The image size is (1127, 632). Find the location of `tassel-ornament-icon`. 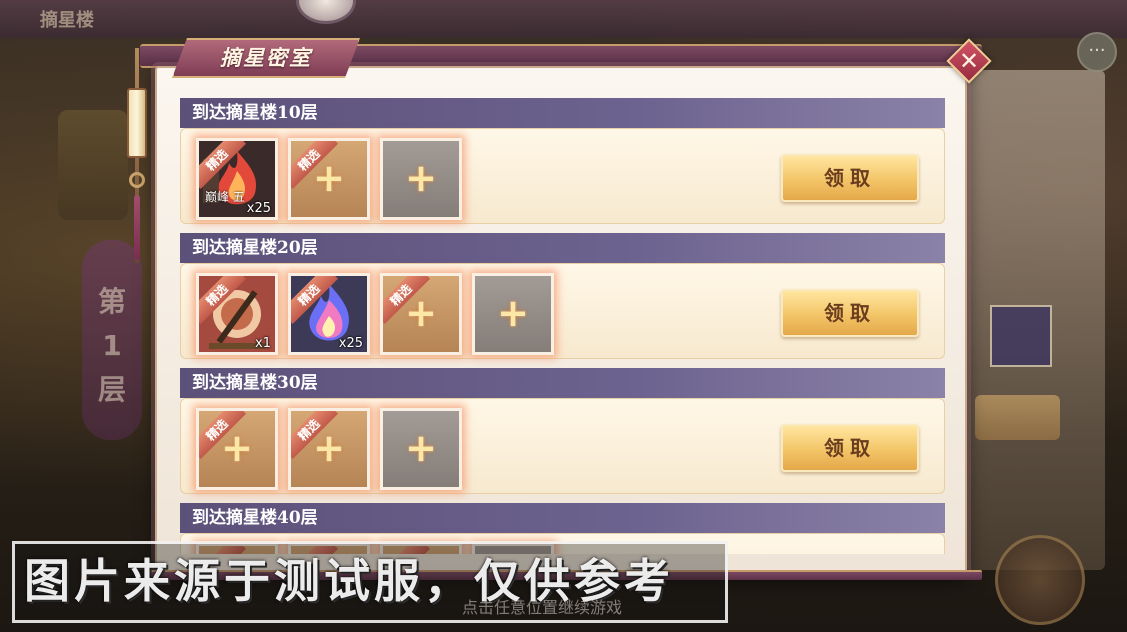

tassel-ornament-icon is located at coordinates (137, 227).